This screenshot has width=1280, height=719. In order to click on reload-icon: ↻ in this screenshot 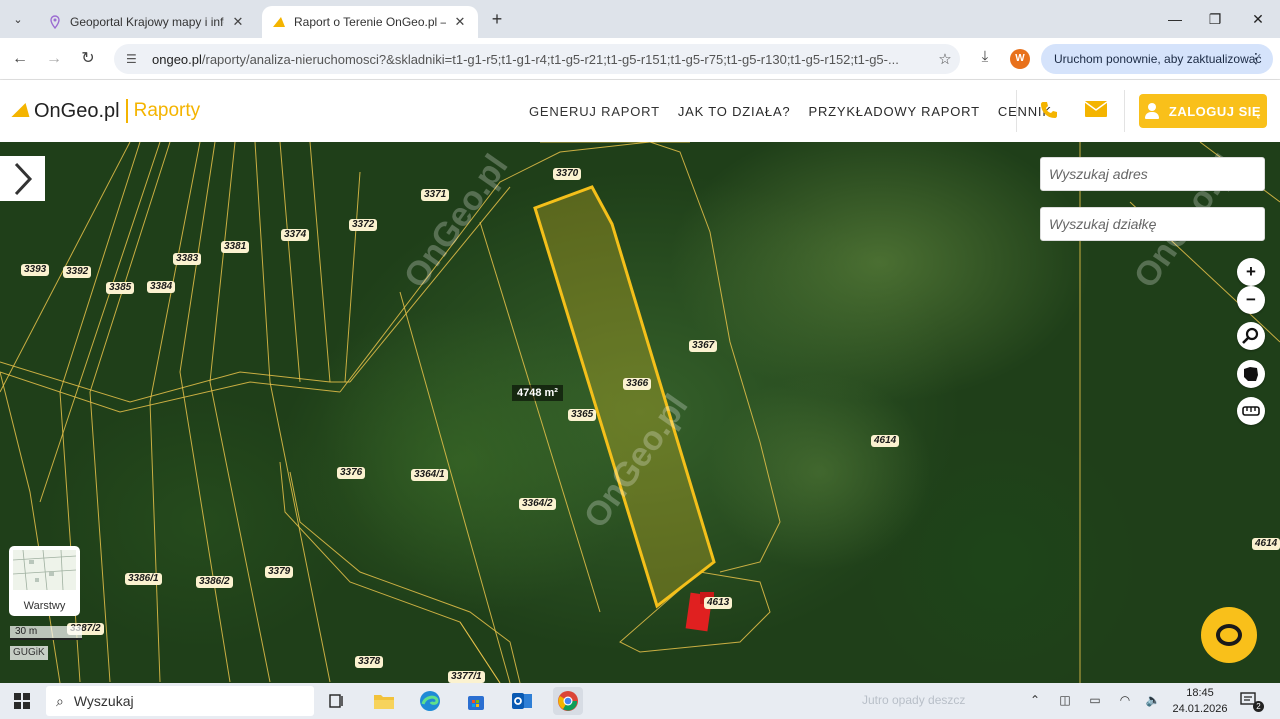, I will do `click(88, 59)`.